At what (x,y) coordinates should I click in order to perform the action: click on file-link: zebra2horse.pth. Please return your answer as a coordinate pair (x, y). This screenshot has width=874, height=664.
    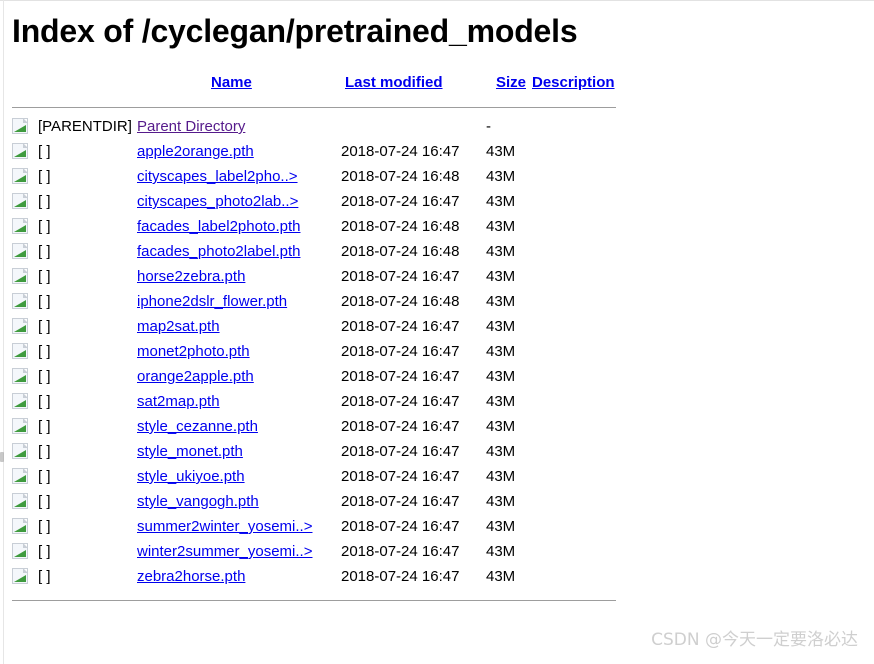
    Looking at the image, I should click on (191, 576).